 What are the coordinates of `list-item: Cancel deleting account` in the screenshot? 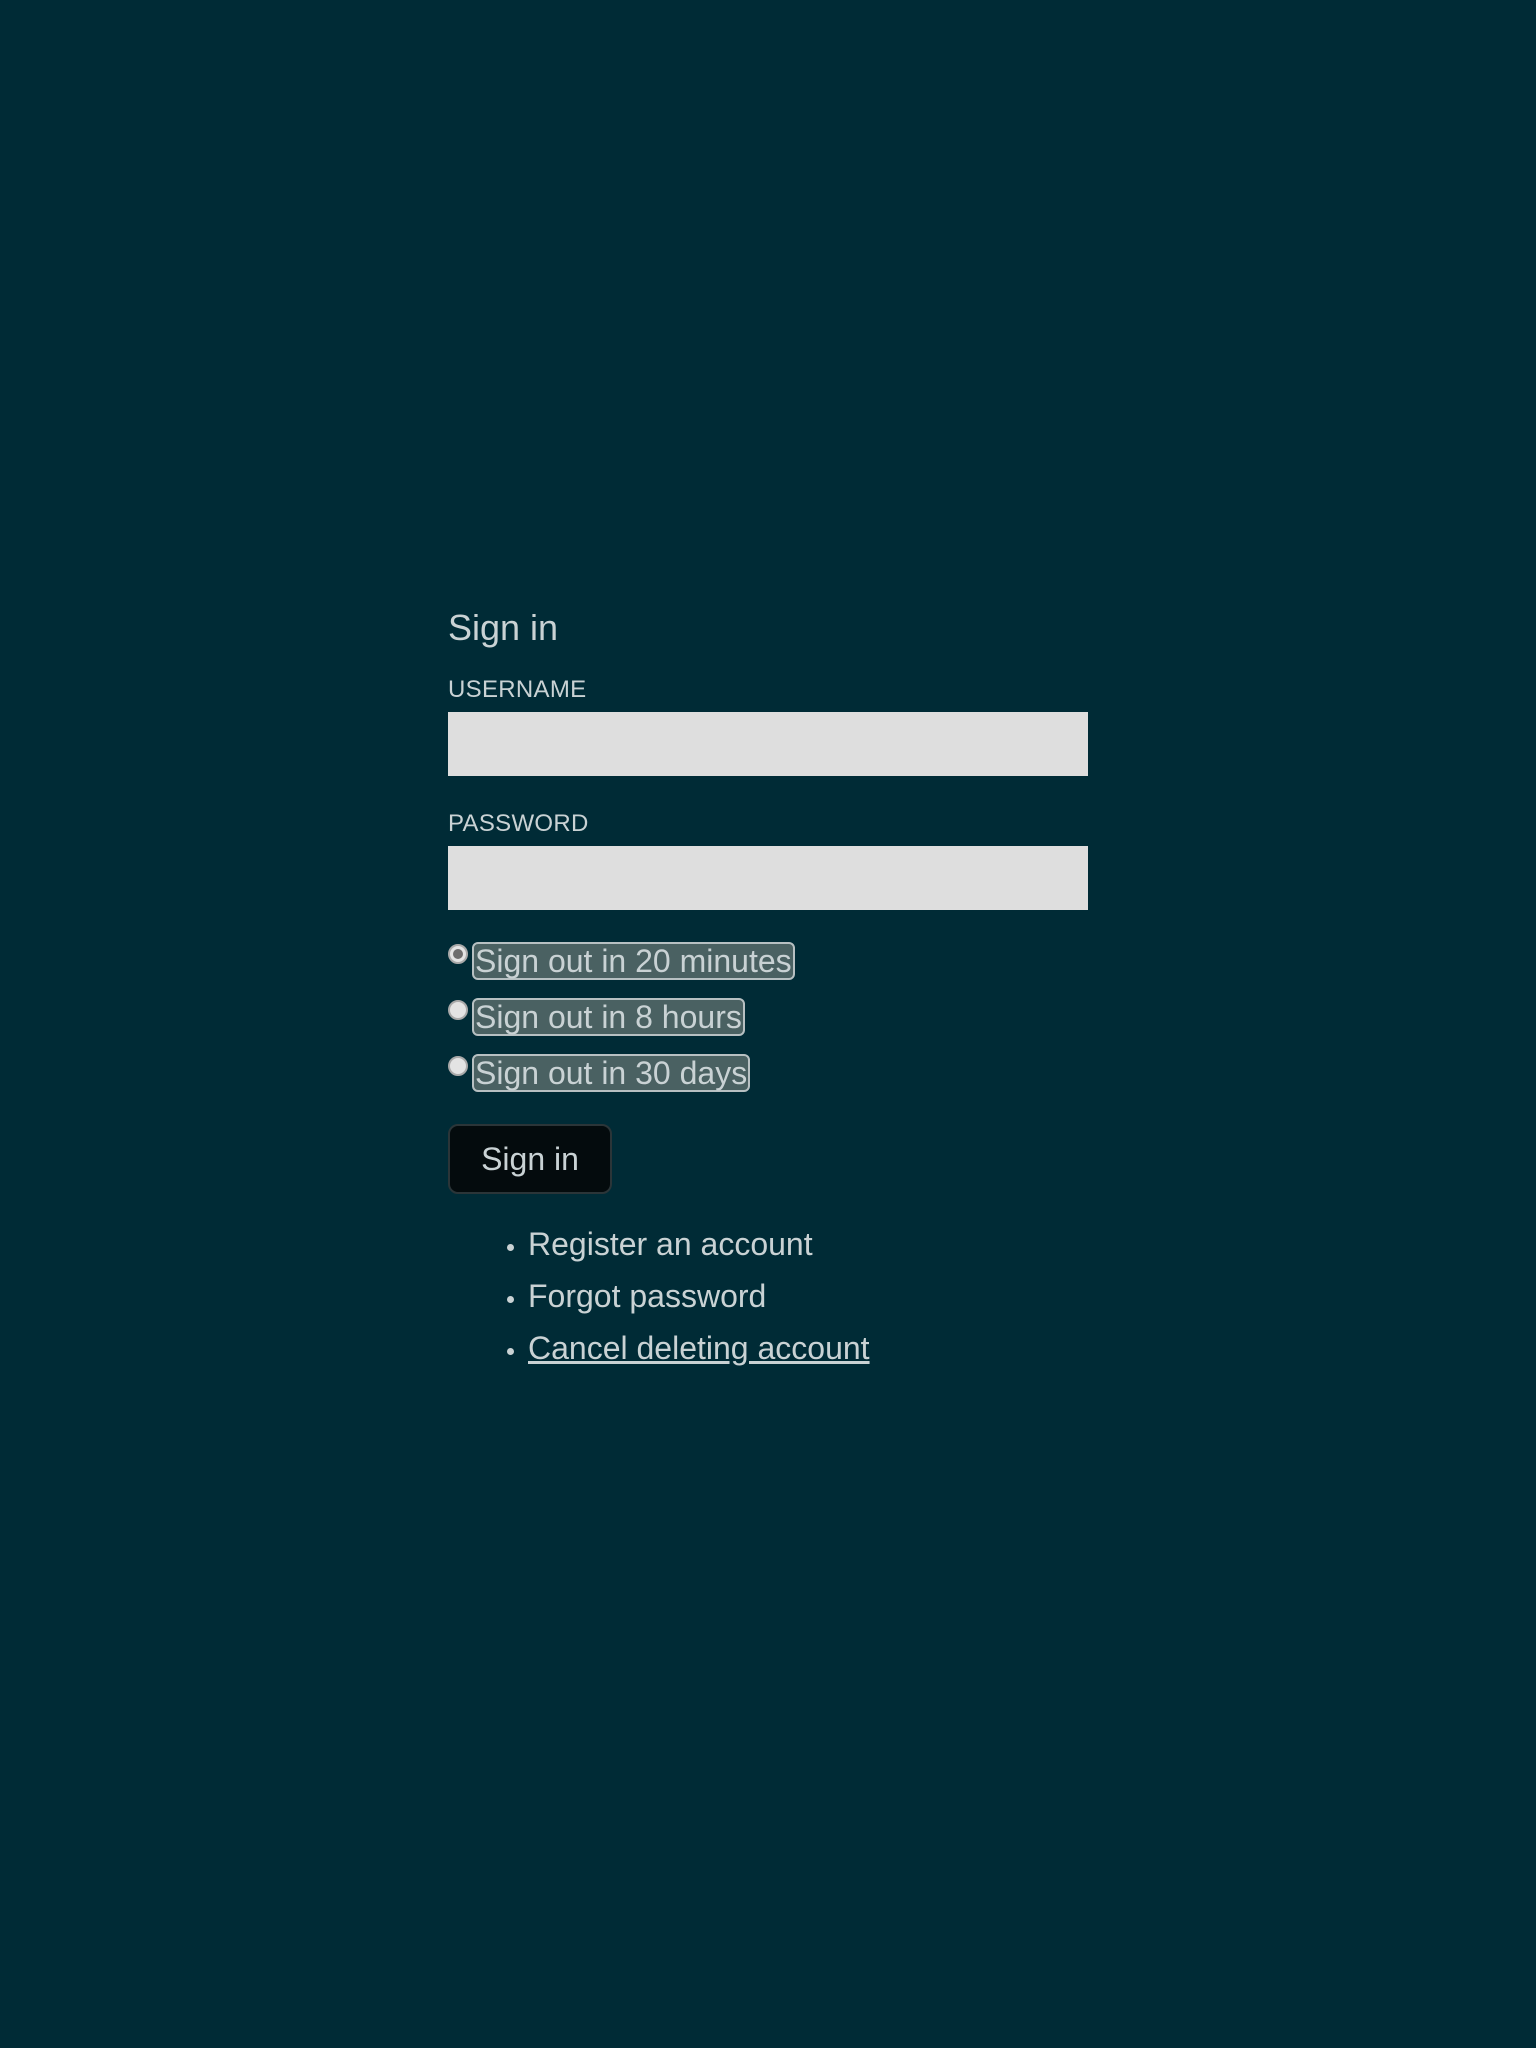 It's located at (808, 1348).